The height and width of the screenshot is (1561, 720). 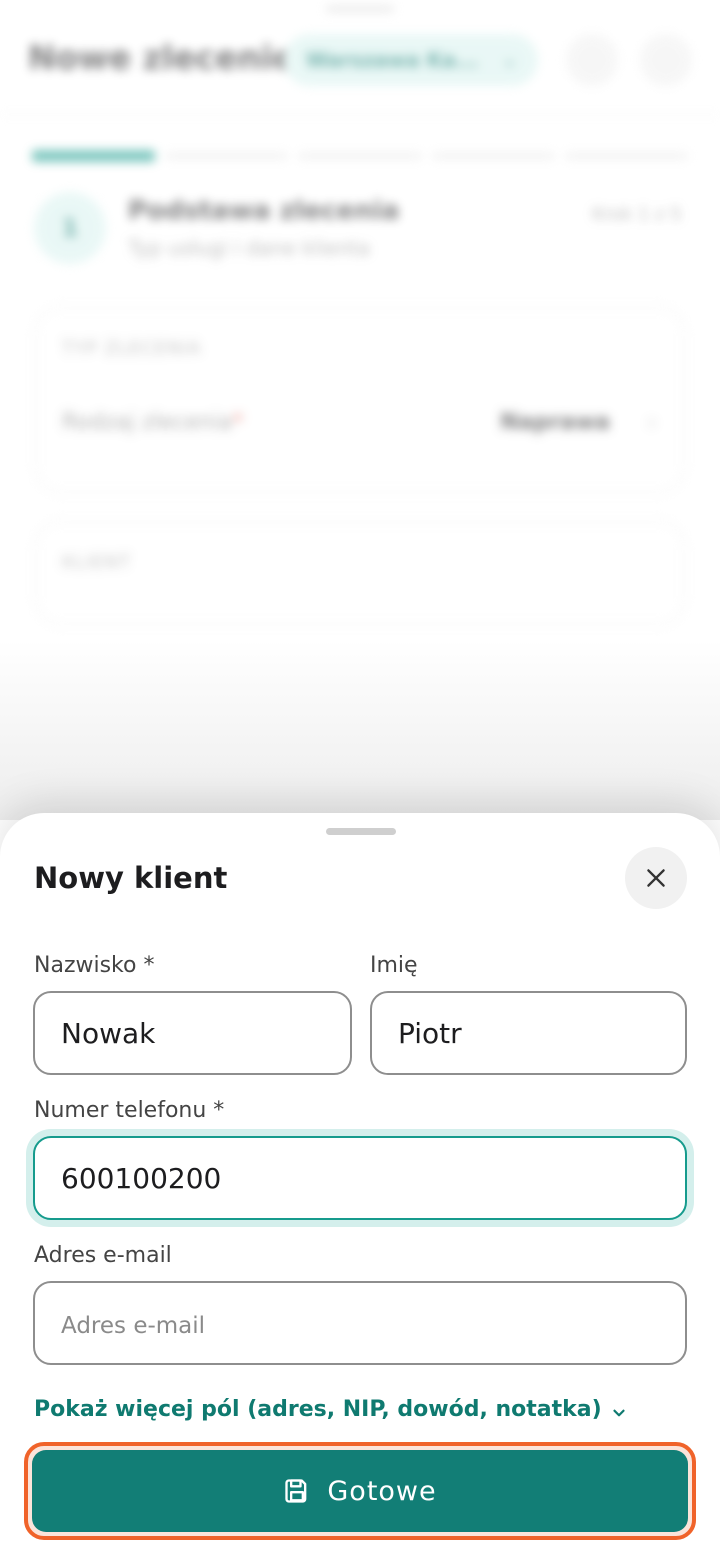 I want to click on step-number-badge: 1, so click(x=70, y=228).